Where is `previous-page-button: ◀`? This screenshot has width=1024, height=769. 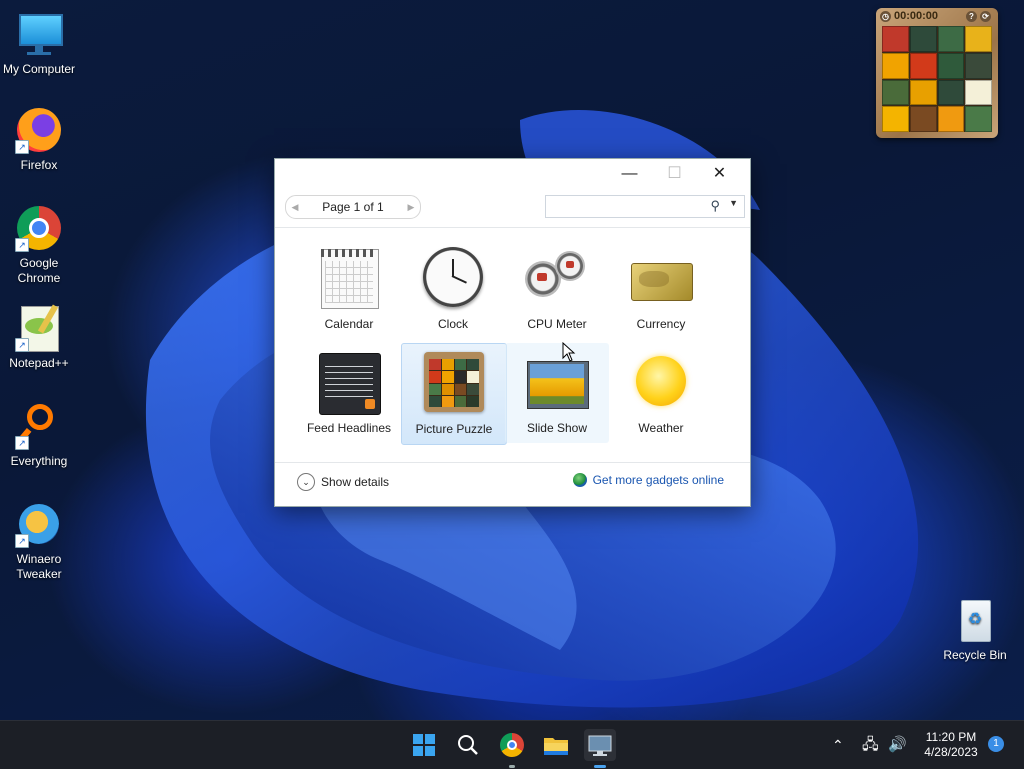 previous-page-button: ◀ is located at coordinates (295, 207).